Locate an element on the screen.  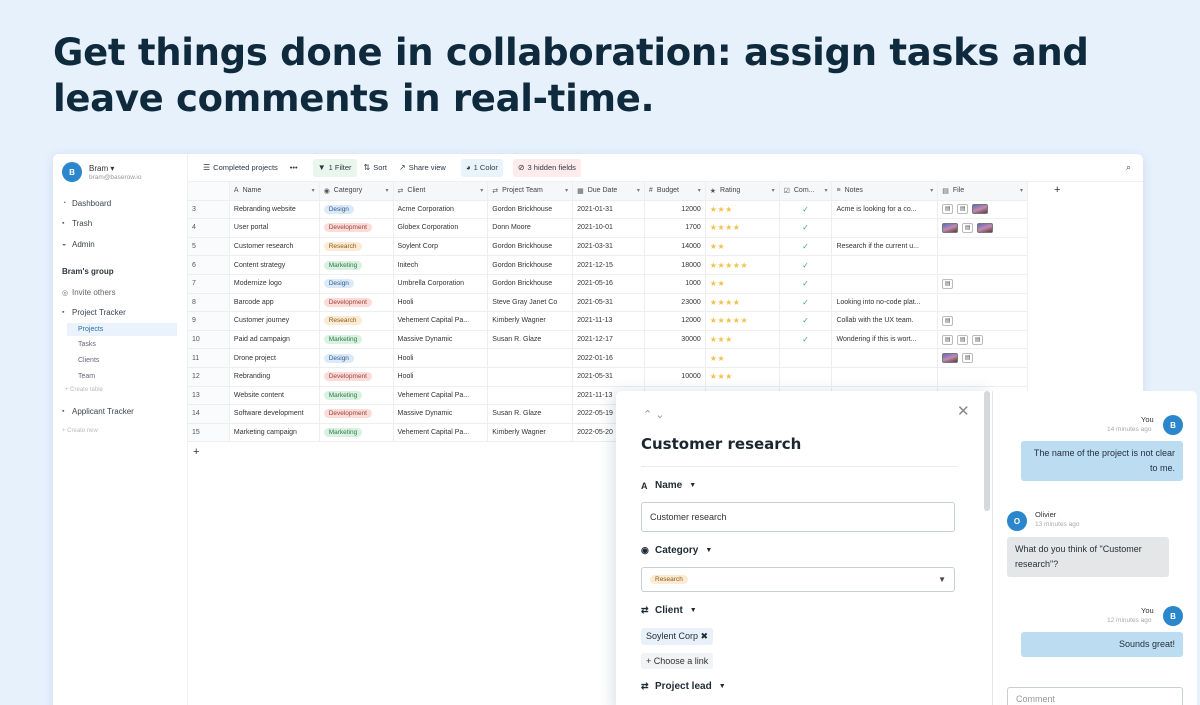
field-label-name: A Name ▼ is located at coordinates (668, 485).